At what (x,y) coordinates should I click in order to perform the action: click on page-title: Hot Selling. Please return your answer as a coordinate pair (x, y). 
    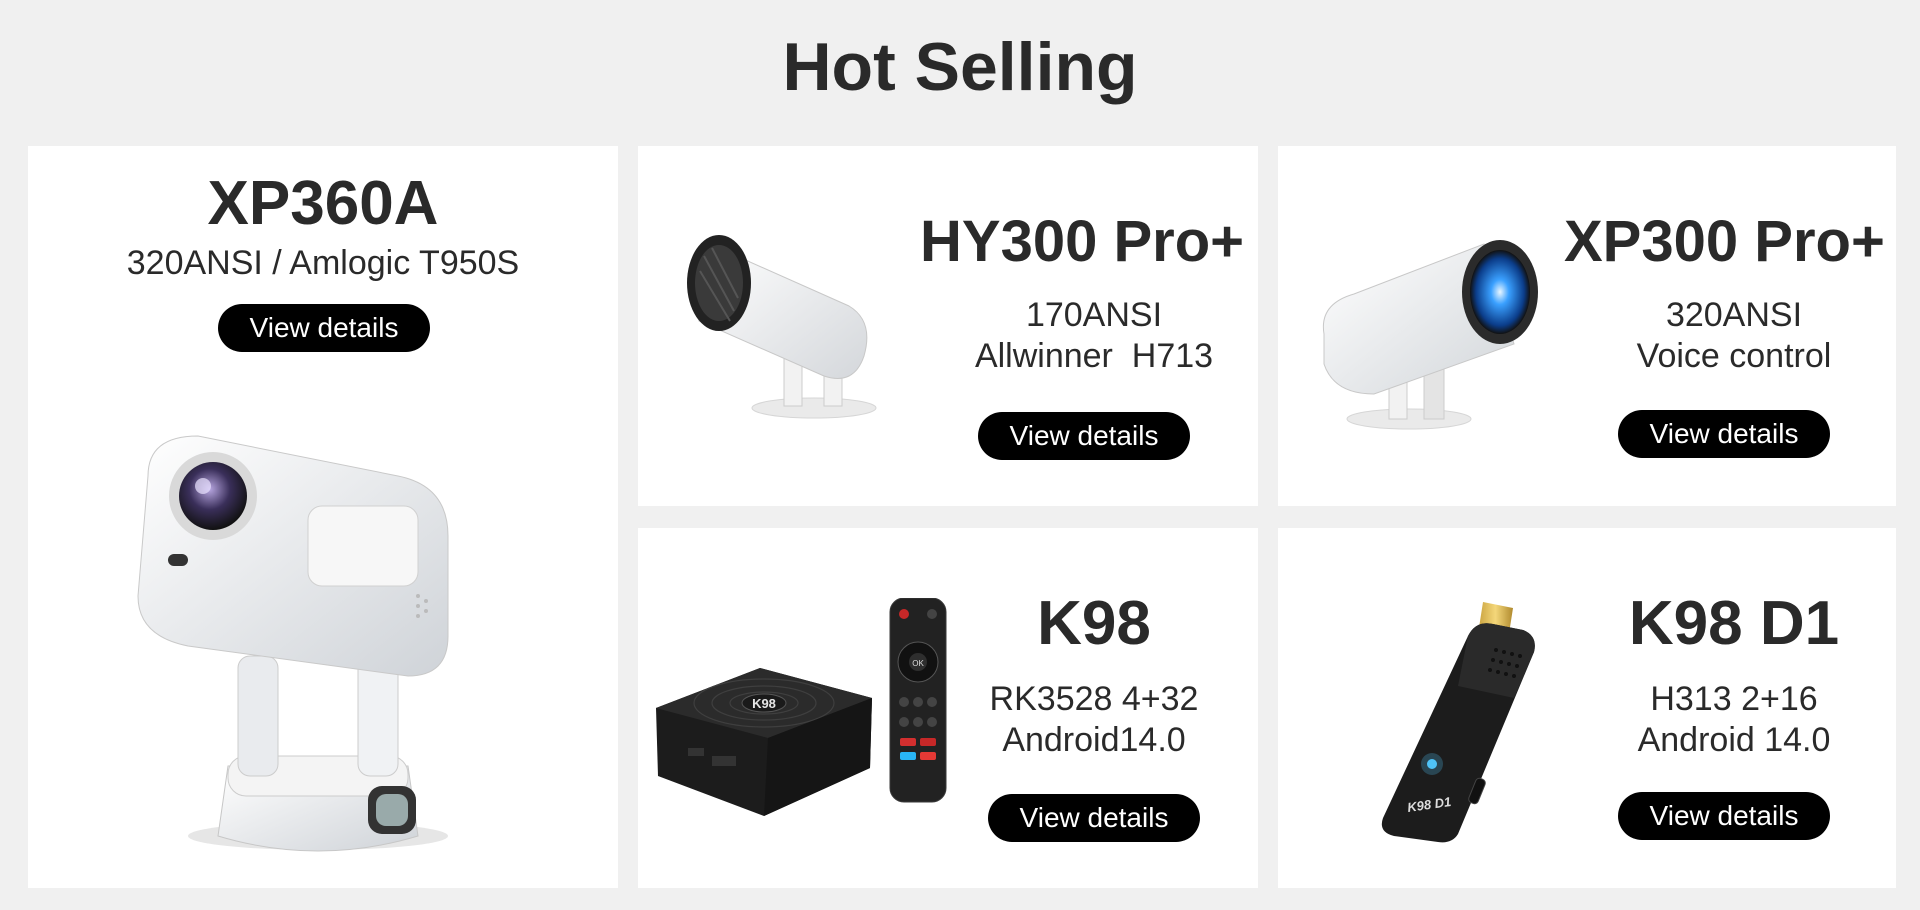
    Looking at the image, I should click on (960, 67).